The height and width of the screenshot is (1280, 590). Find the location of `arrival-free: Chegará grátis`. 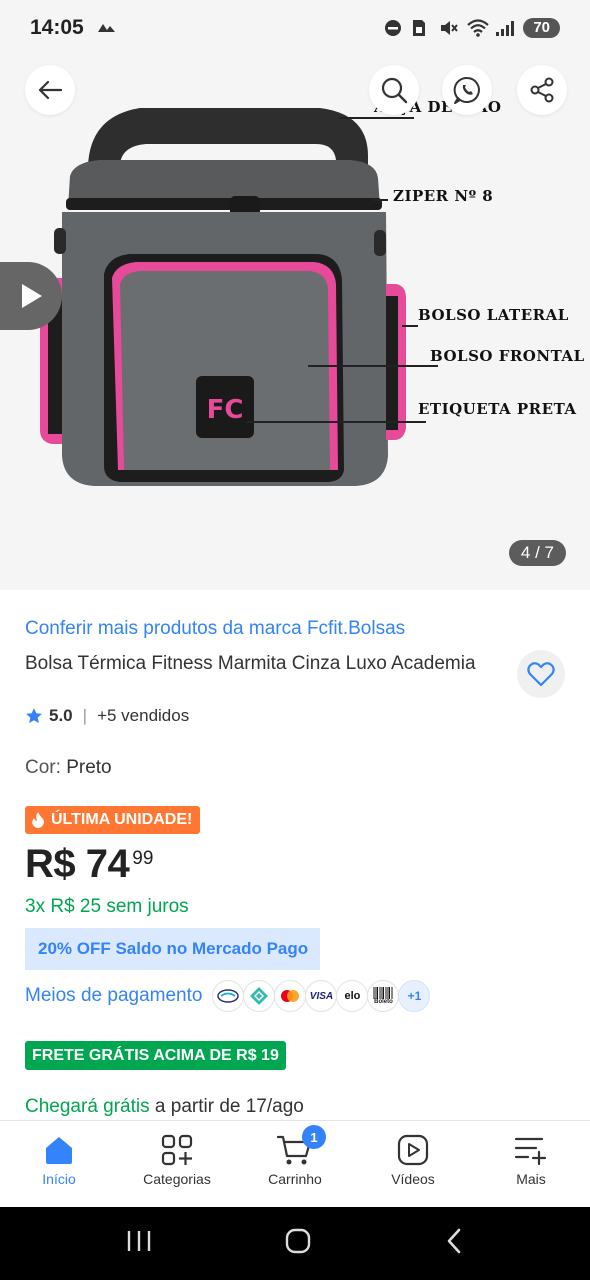

arrival-free: Chegará grátis is located at coordinates (87, 1106).